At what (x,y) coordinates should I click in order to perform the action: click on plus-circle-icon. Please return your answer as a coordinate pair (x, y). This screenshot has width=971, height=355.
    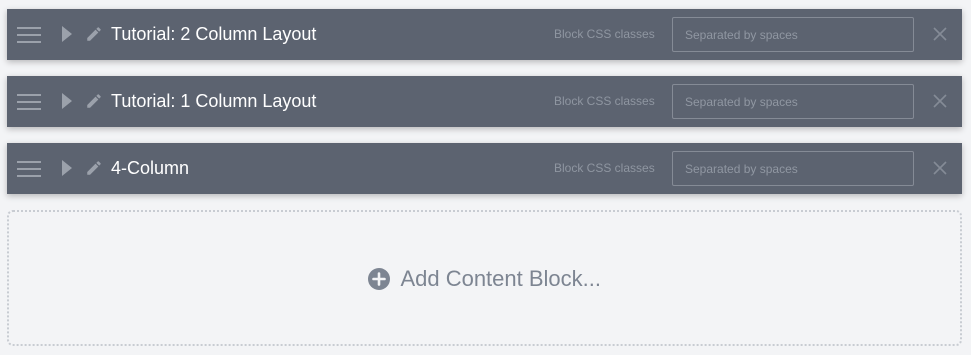
    Looking at the image, I should click on (378, 279).